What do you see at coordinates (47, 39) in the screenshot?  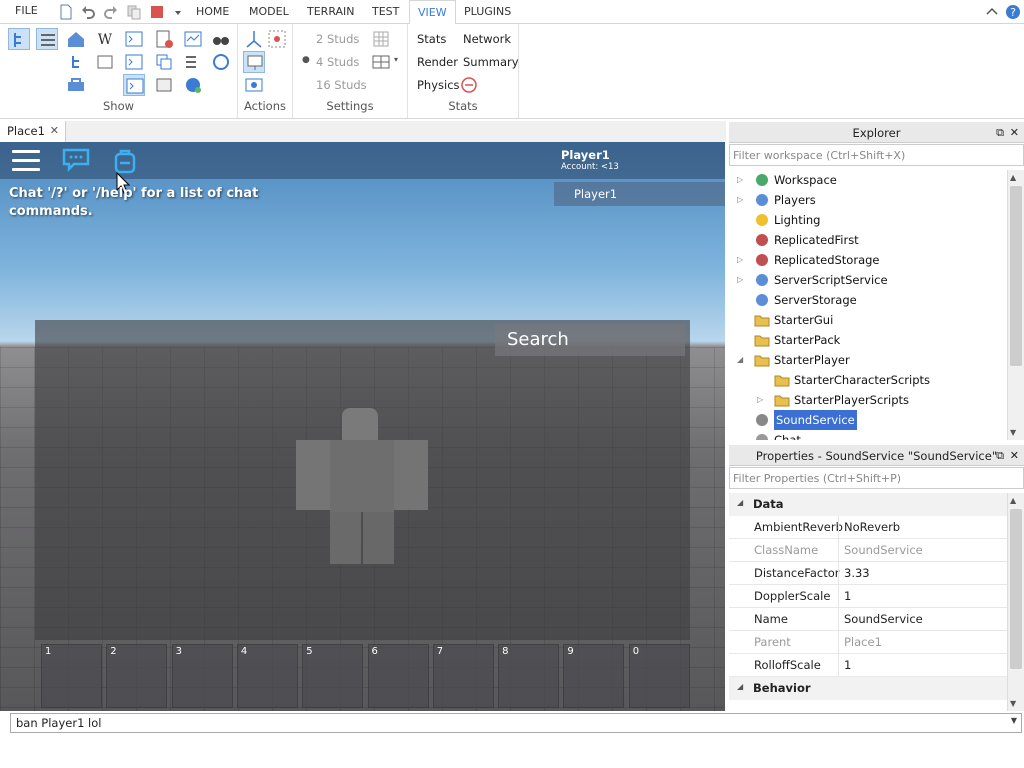 I see `properties-toggle-icon` at bounding box center [47, 39].